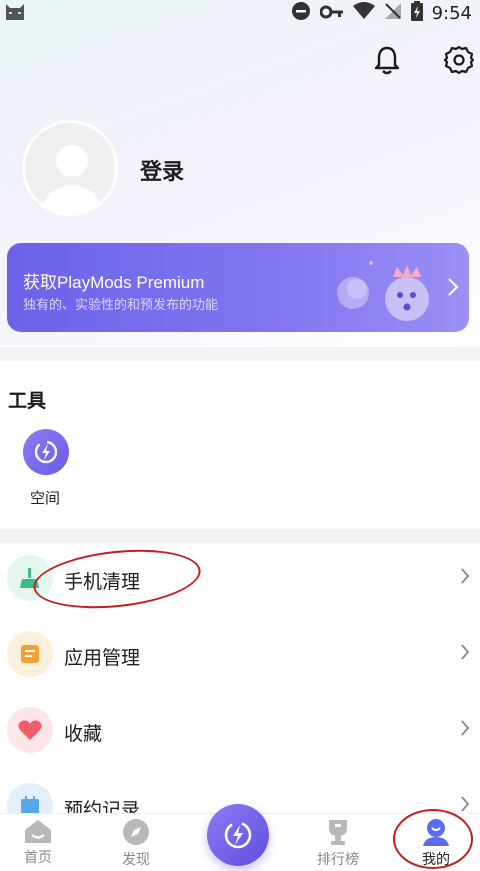 Image resolution: width=480 pixels, height=871 pixels. What do you see at coordinates (383, 291) in the screenshot?
I see `premium-mascot-icon` at bounding box center [383, 291].